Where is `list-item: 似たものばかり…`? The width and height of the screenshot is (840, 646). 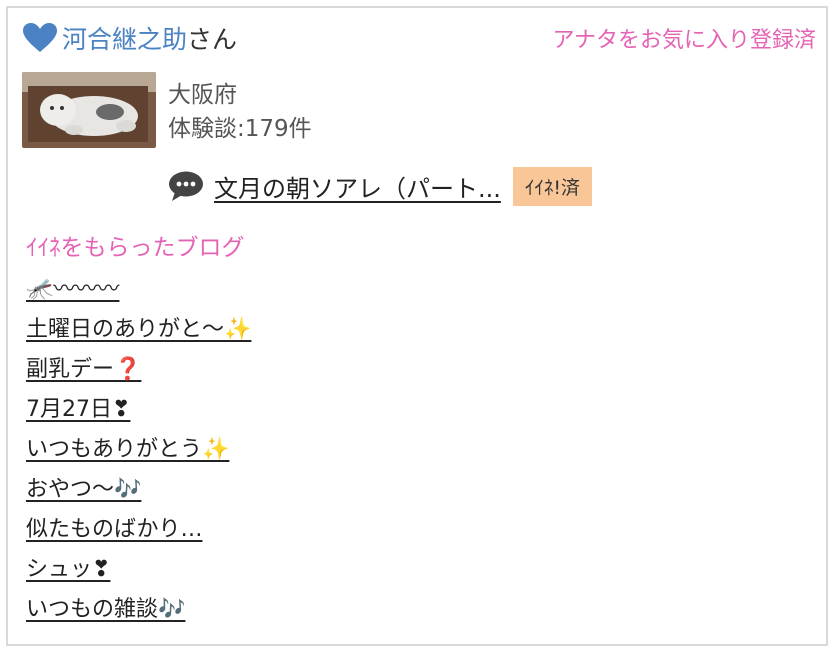 list-item: 似たものばかり… is located at coordinates (138, 532).